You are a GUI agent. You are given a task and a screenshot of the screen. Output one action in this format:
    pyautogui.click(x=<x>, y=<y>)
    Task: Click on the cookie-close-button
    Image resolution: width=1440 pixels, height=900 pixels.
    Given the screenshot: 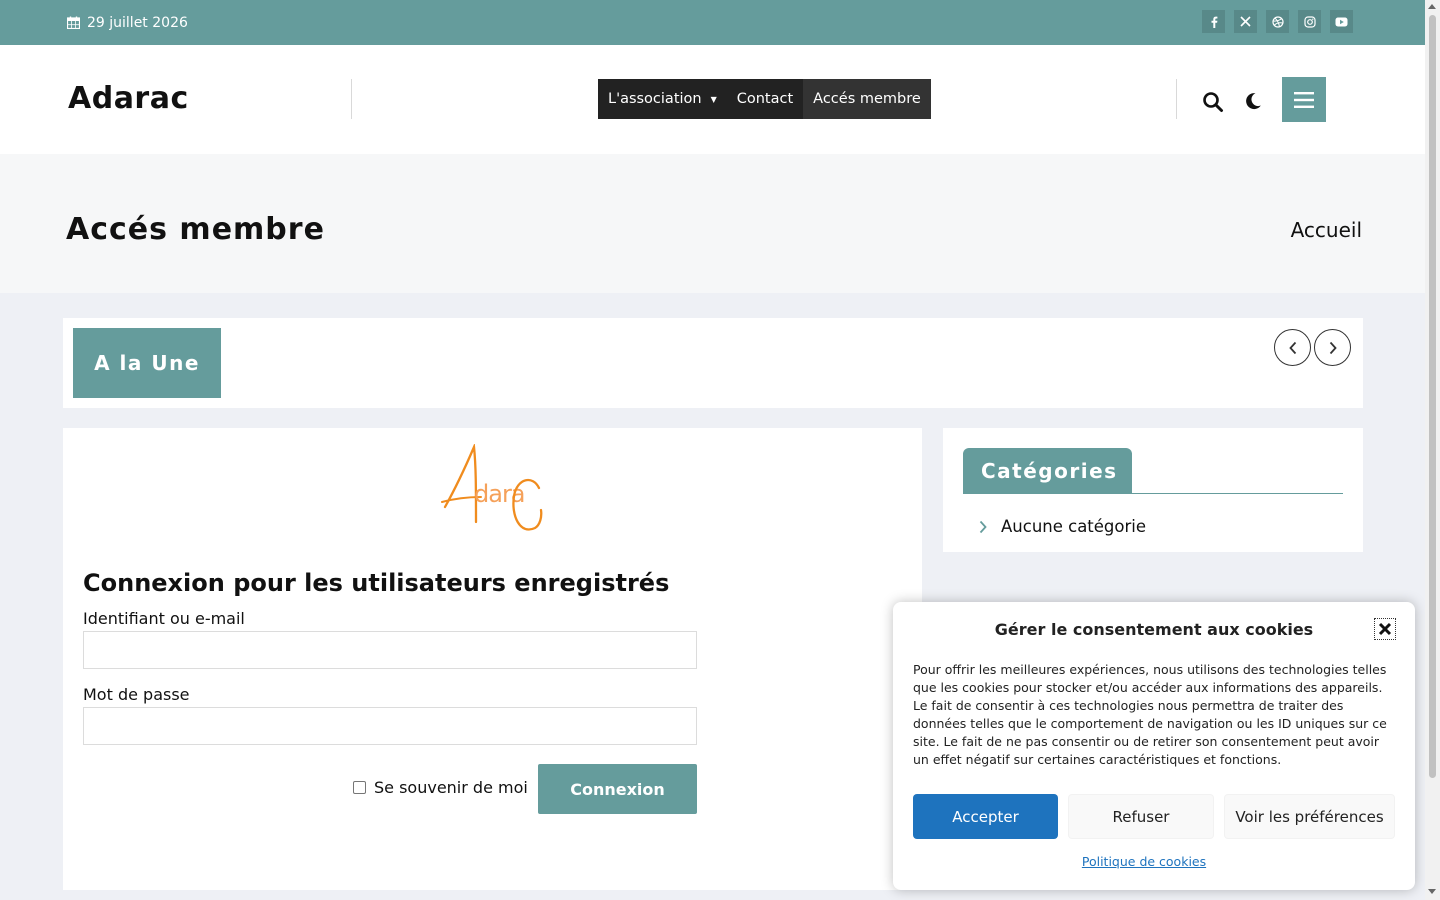 What is the action you would take?
    pyautogui.click(x=1385, y=629)
    